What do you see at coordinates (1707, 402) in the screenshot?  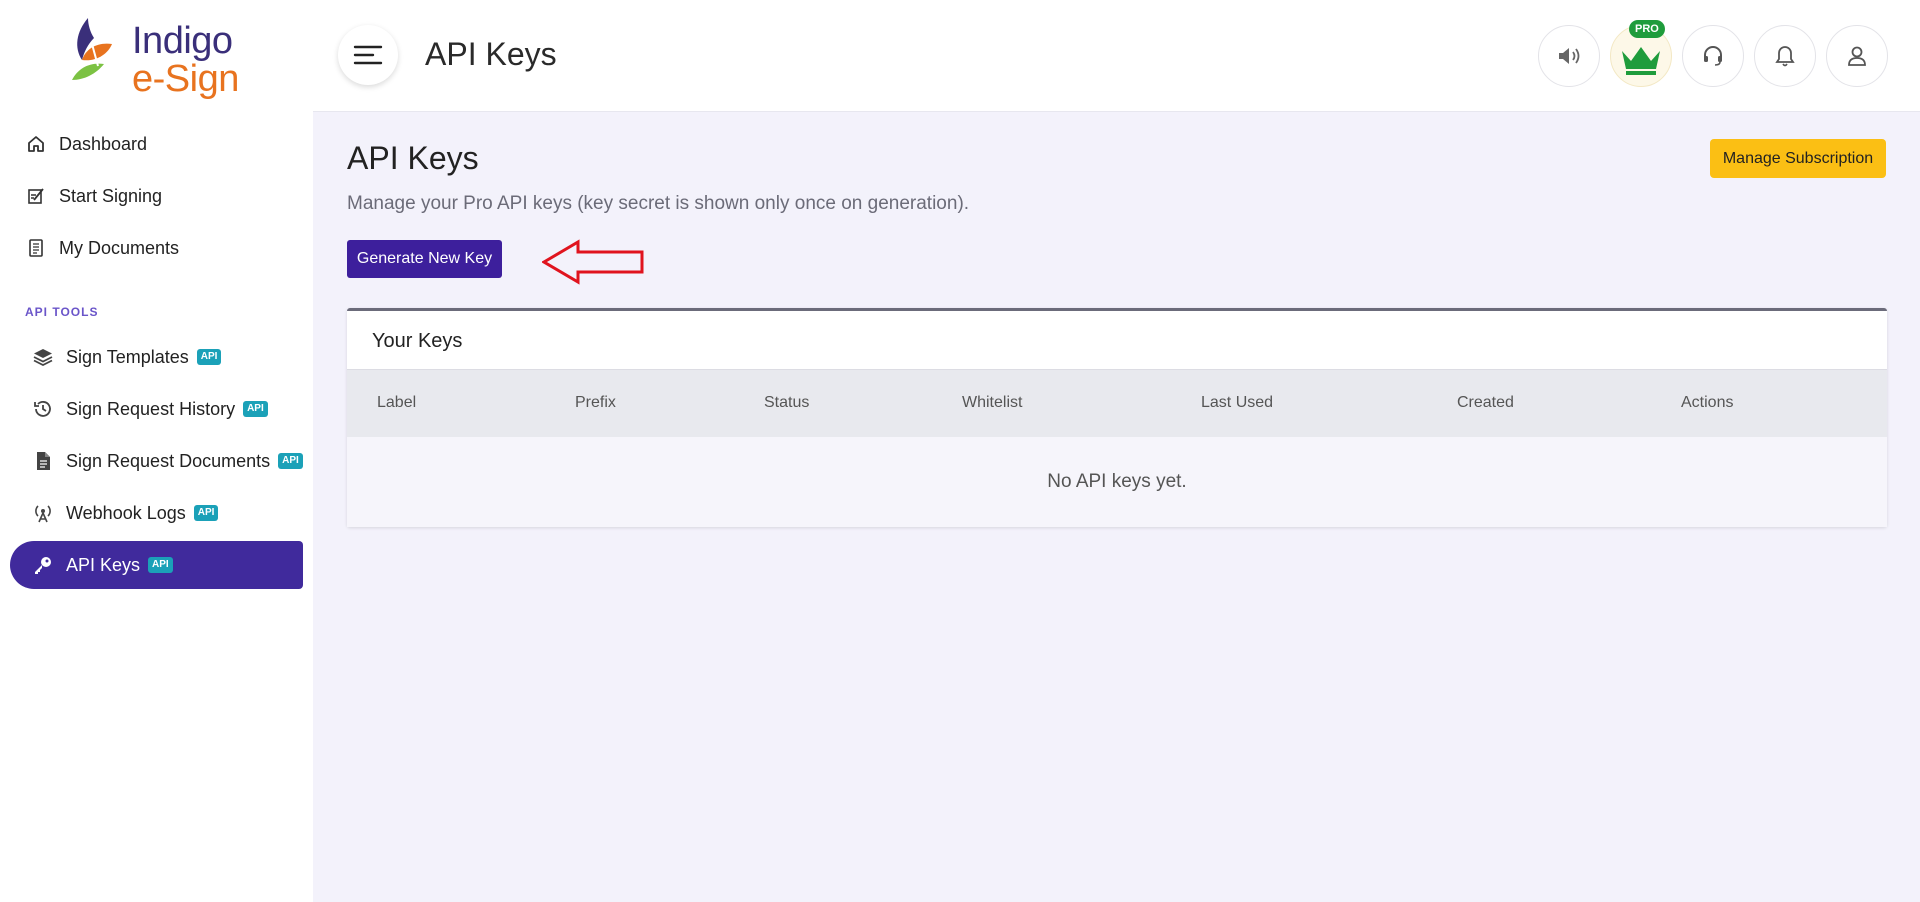 I see `column-header-actions: Actions` at bounding box center [1707, 402].